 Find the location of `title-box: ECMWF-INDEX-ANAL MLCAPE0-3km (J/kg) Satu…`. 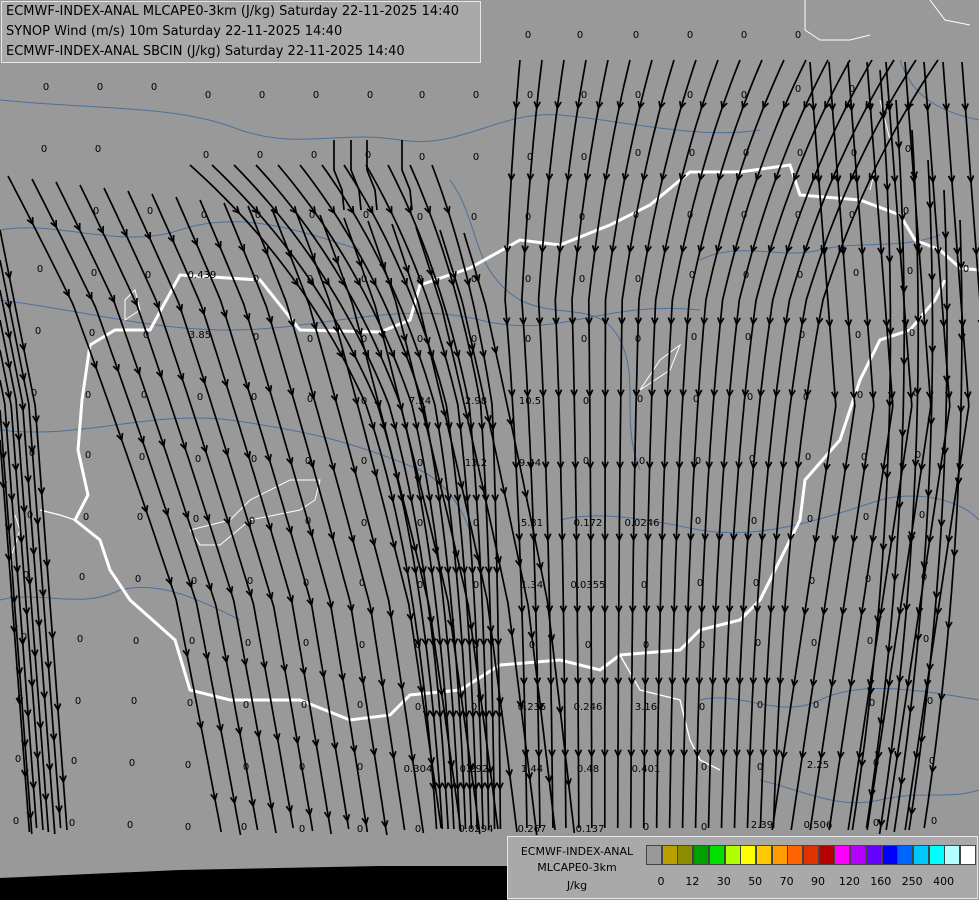

title-box: ECMWF-INDEX-ANAL MLCAPE0-3km (J/kg) Satu… is located at coordinates (241, 32).